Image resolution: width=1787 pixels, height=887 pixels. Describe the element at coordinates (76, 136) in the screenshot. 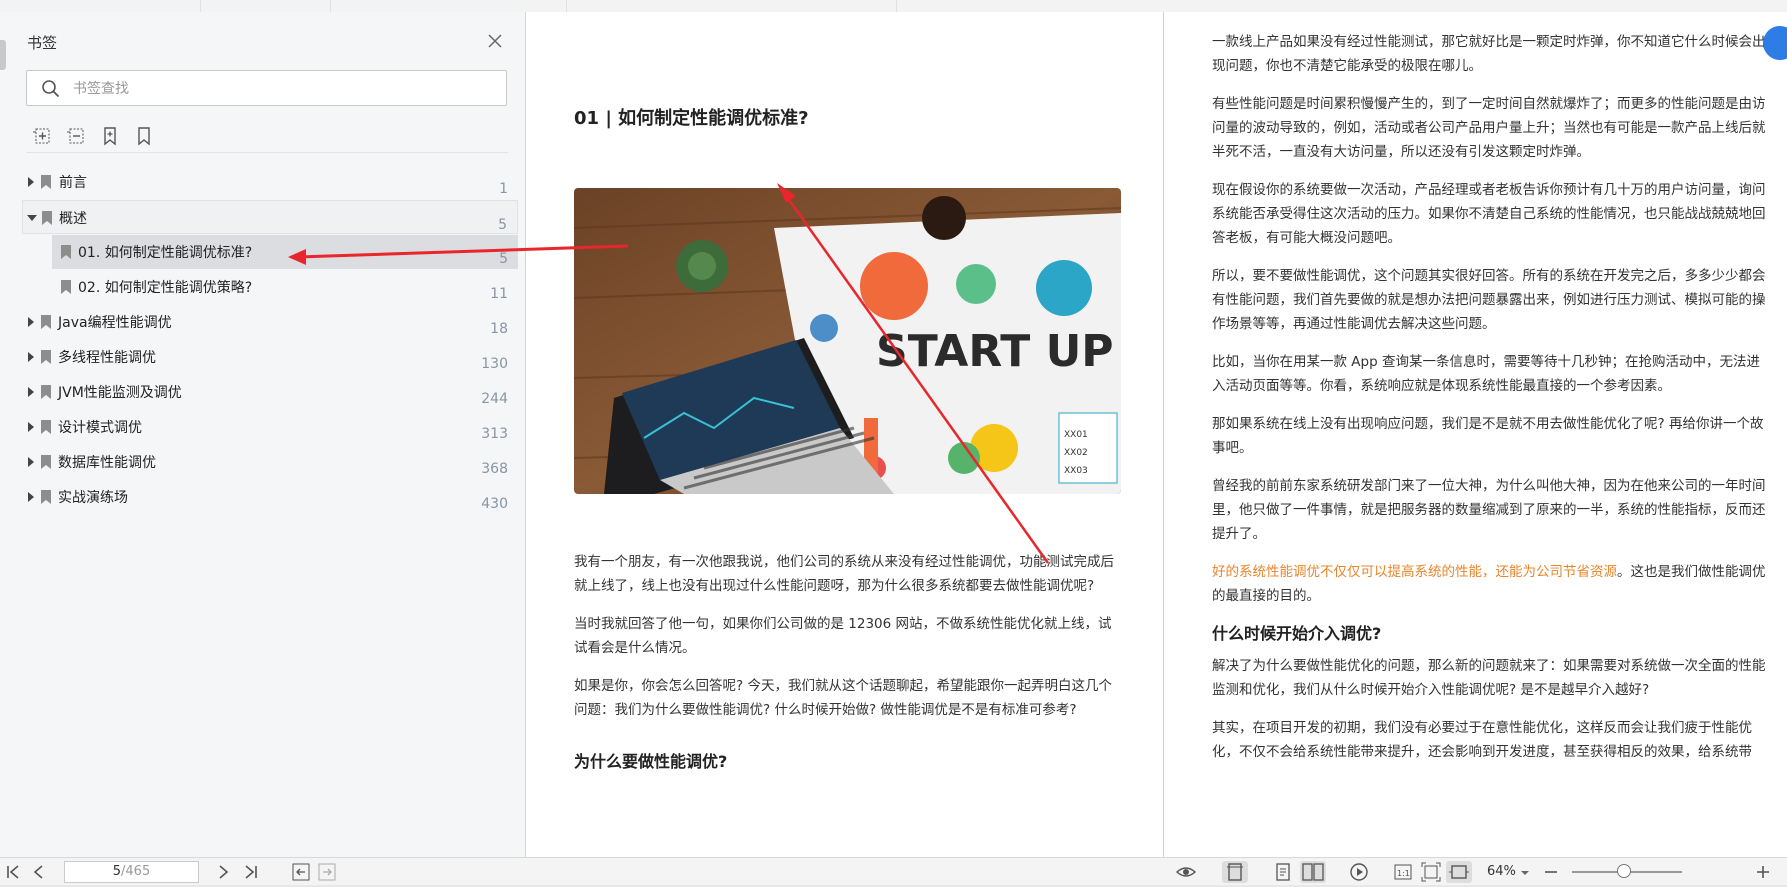

I see `remove-bookmark-icon` at that location.